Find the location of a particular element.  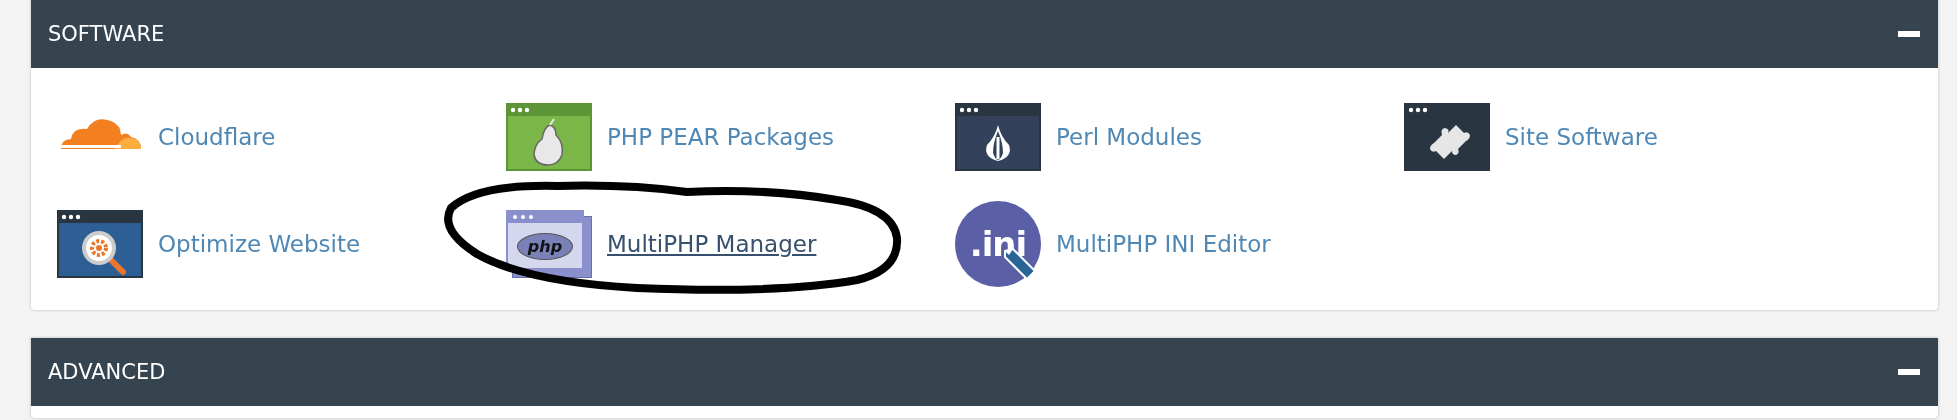

tool-link: PHP PEAR Packages is located at coordinates (721, 137).